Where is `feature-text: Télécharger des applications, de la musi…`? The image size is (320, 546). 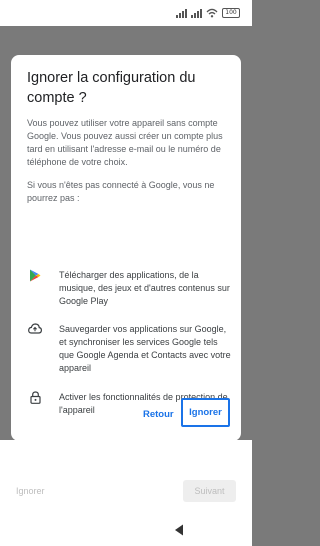 feature-text: Télécharger des applications, de la musi… is located at coordinates (144, 288).